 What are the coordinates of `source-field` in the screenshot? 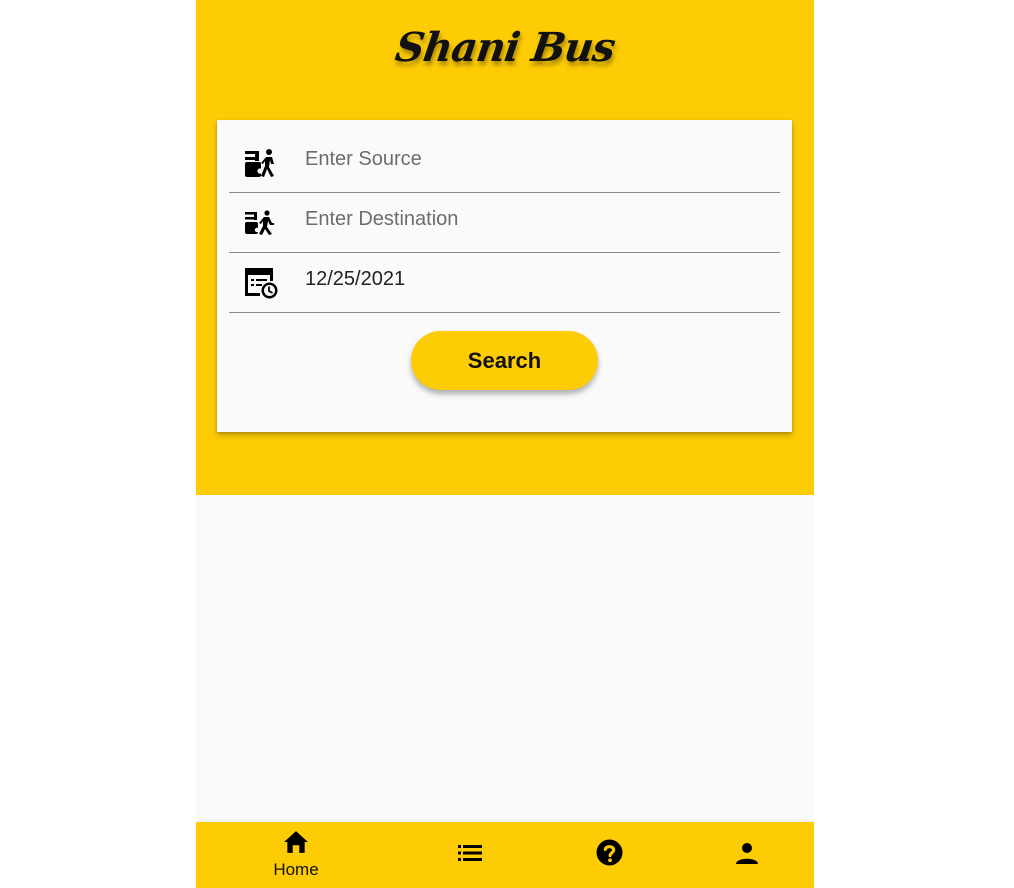 It's located at (504, 163).